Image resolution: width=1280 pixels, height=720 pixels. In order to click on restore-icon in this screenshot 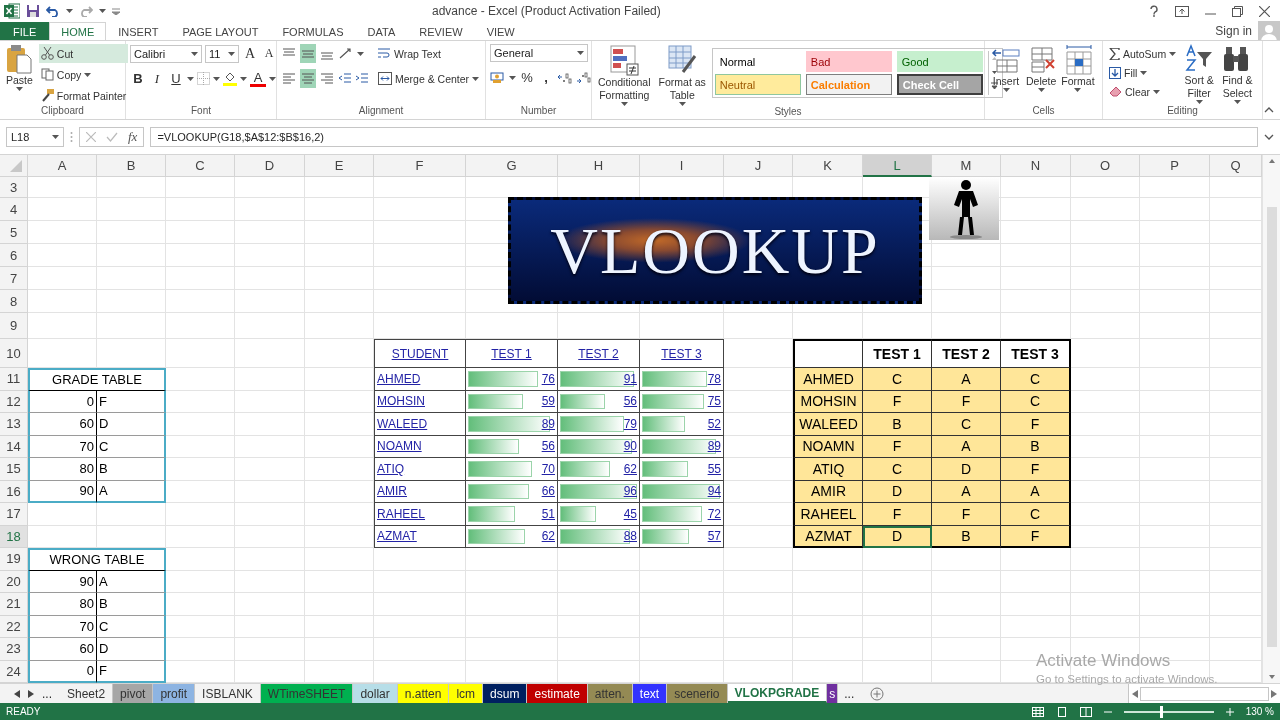, I will do `click(1237, 11)`.